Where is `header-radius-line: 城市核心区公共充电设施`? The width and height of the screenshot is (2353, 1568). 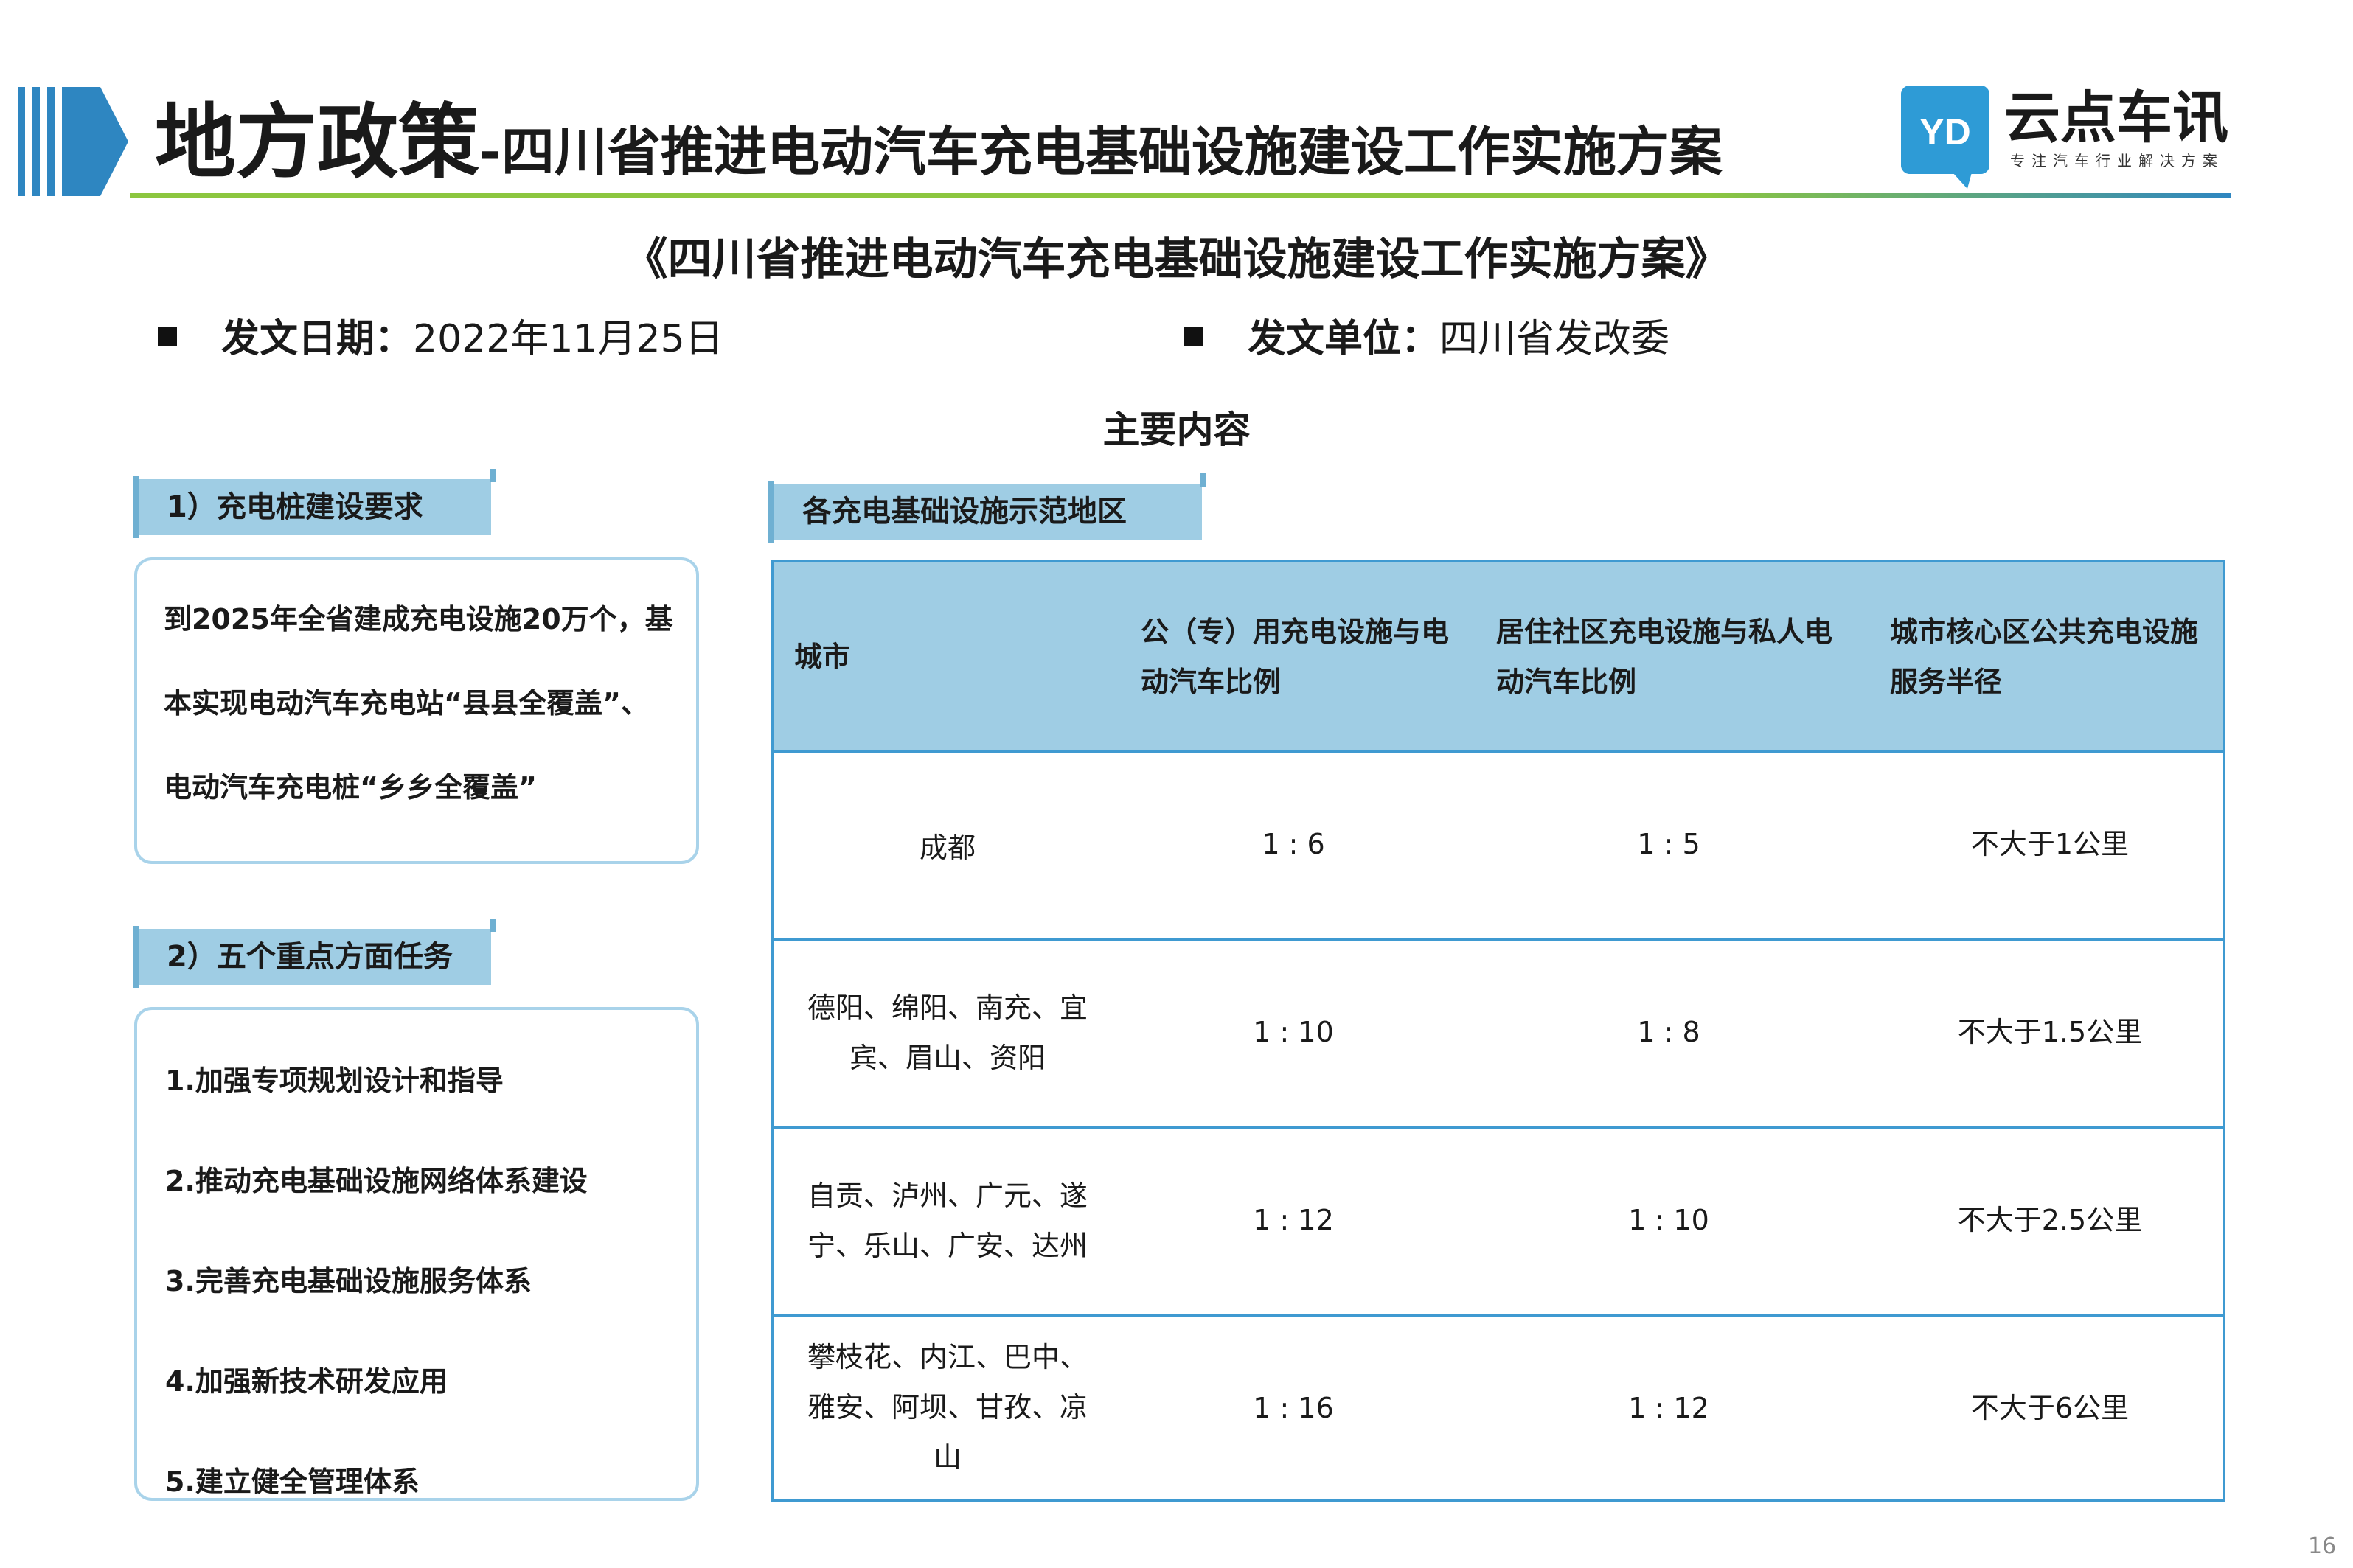
header-radius-line: 城市核心区公共充电设施 is located at coordinates (2044, 632).